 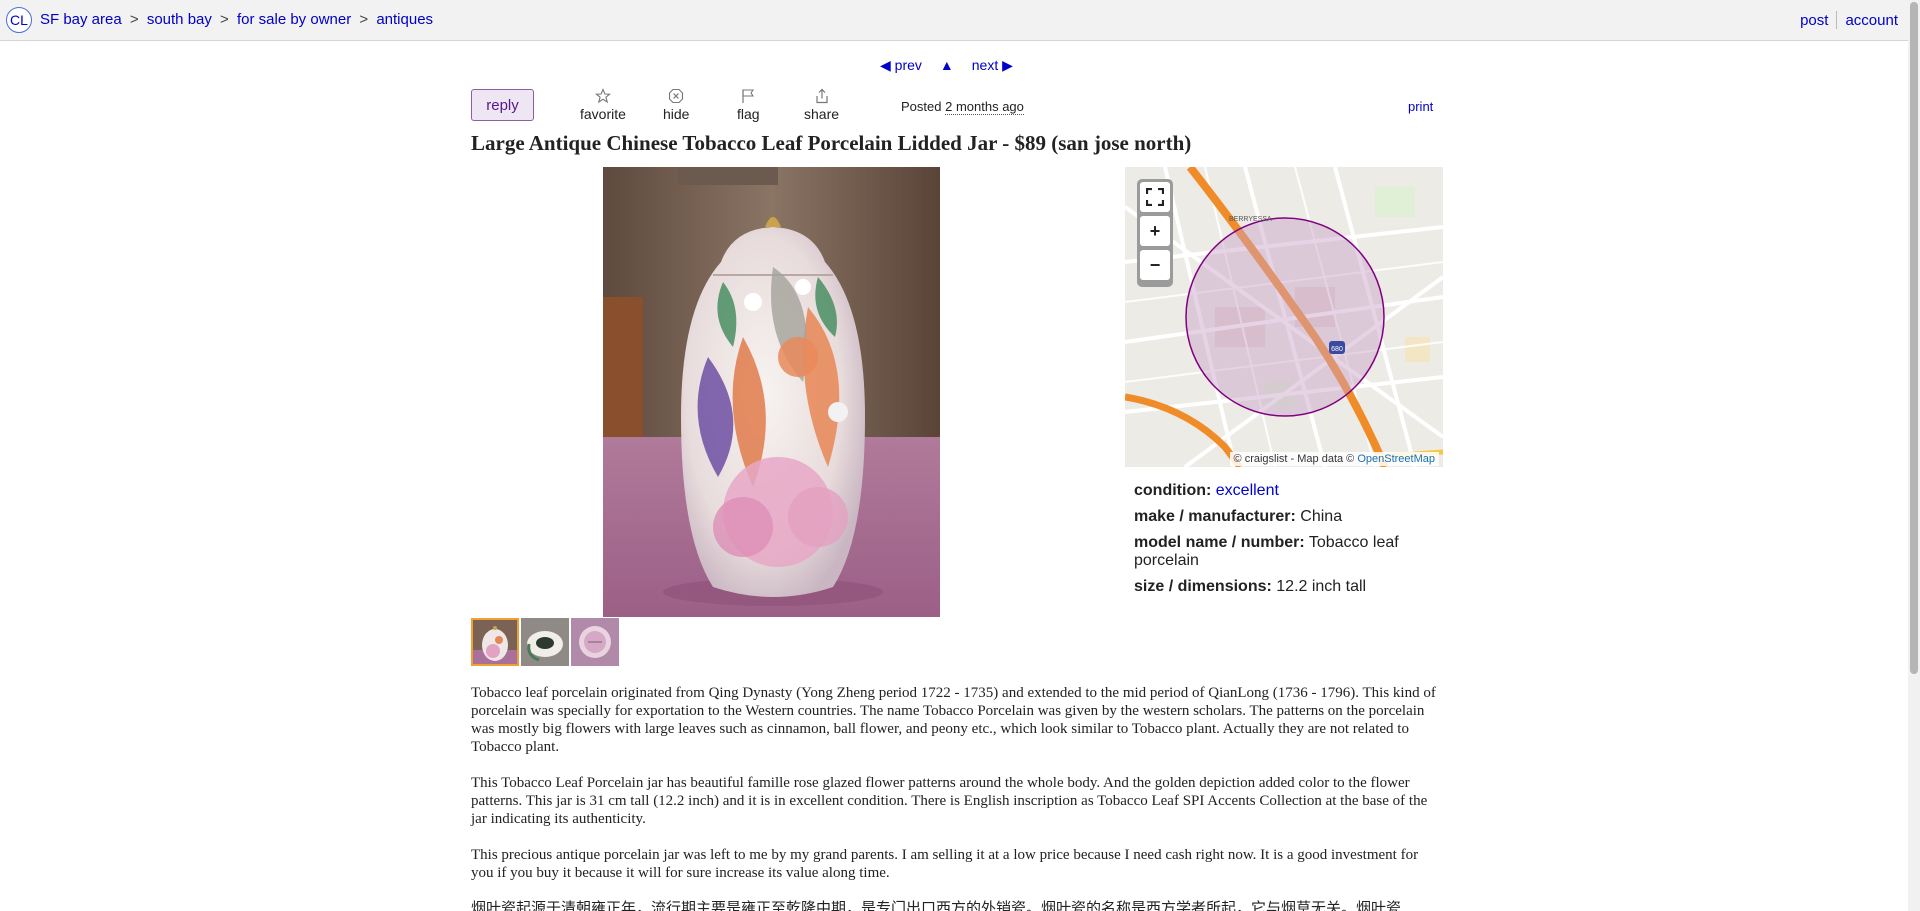 I want to click on user-links: post account, so click(x=1849, y=20).